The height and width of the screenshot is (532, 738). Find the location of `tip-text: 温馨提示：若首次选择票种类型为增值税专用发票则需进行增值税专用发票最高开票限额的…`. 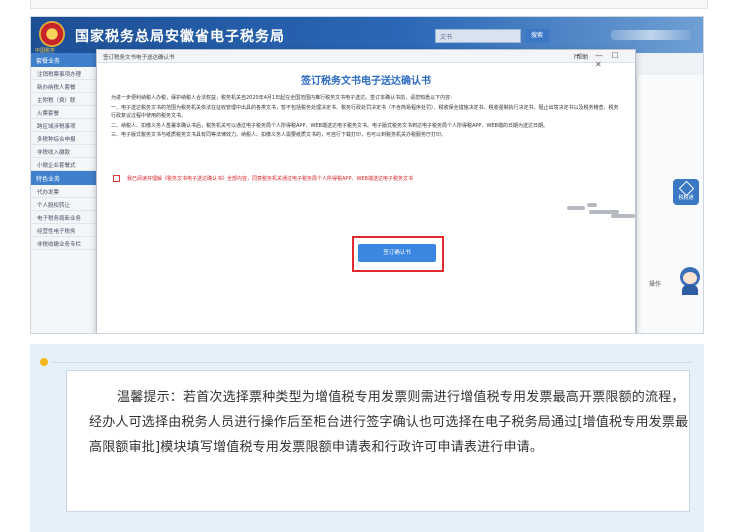

tip-text: 温馨提示：若首次选择票种类型为增值税专用发票则需进行增值税专用发票最高开票限额的… is located at coordinates (389, 422).